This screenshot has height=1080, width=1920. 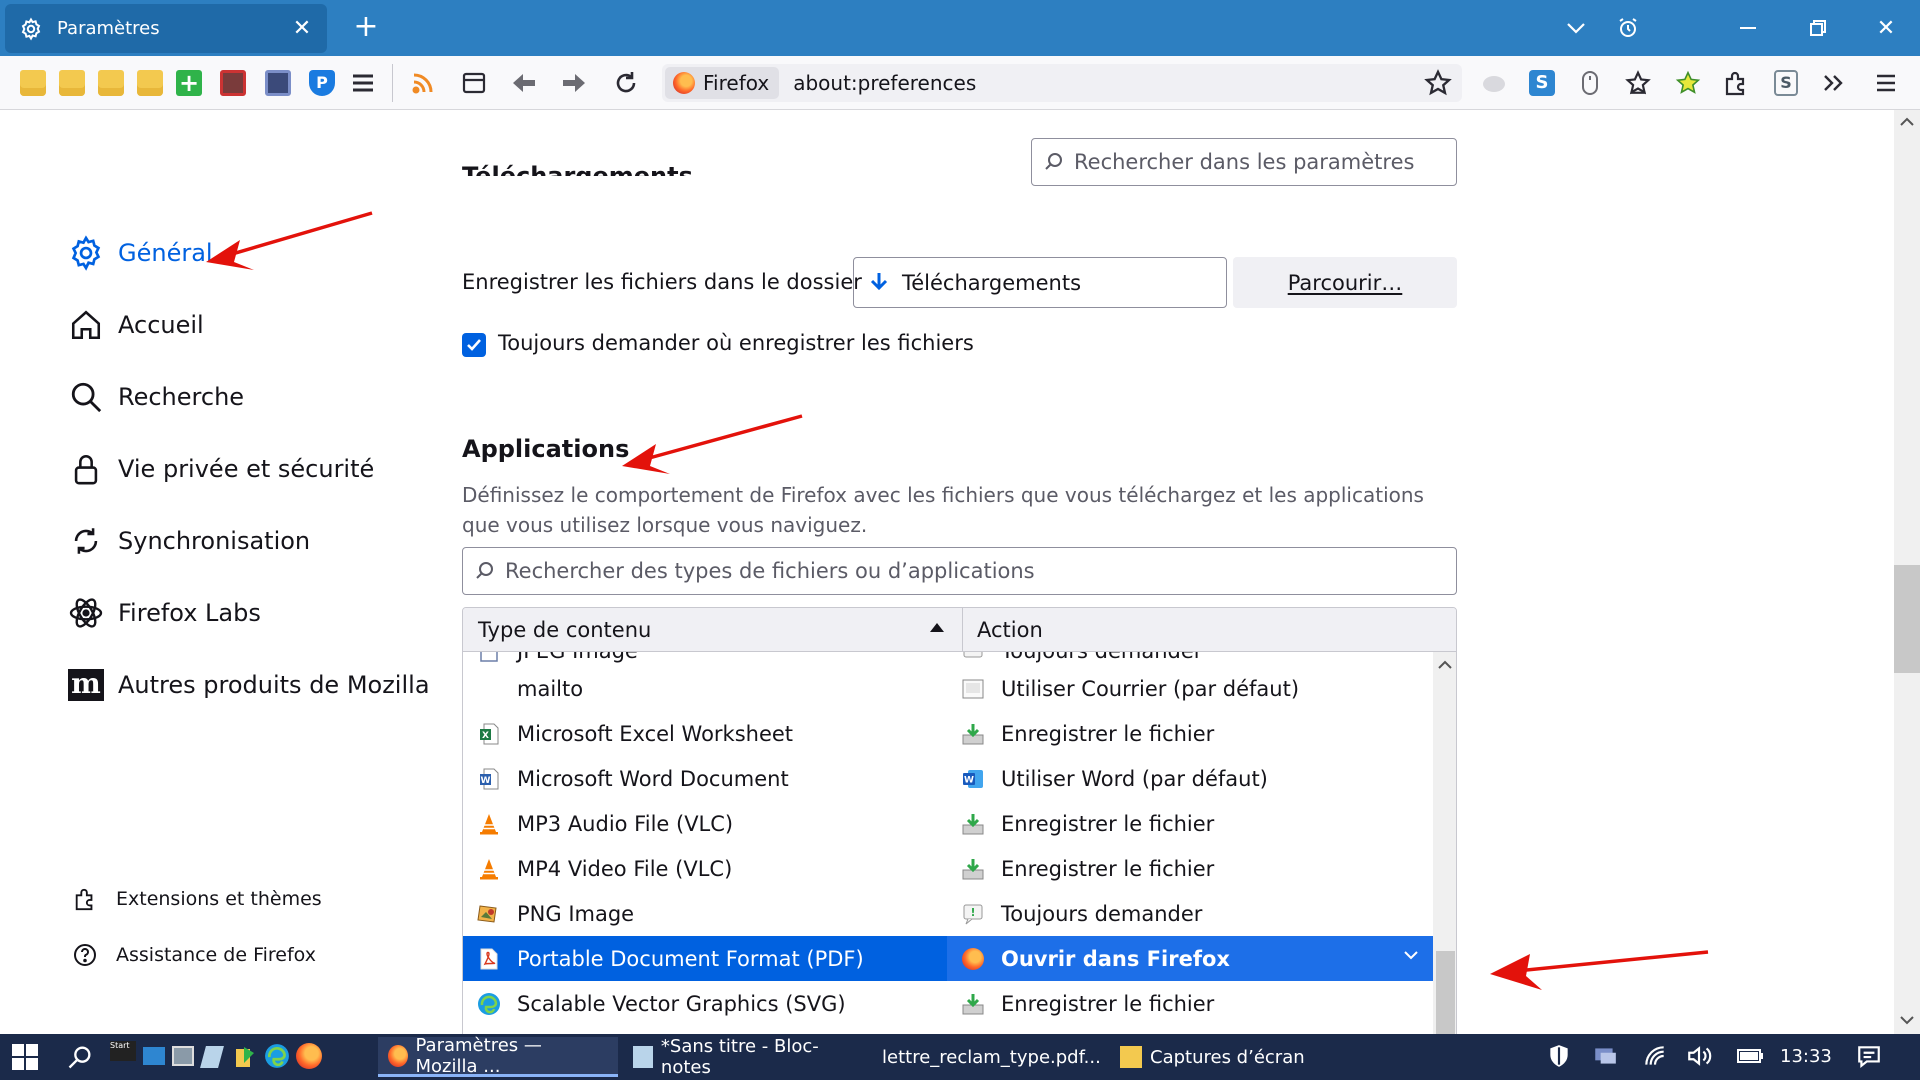 What do you see at coordinates (626, 83) in the screenshot?
I see `reload-icon` at bounding box center [626, 83].